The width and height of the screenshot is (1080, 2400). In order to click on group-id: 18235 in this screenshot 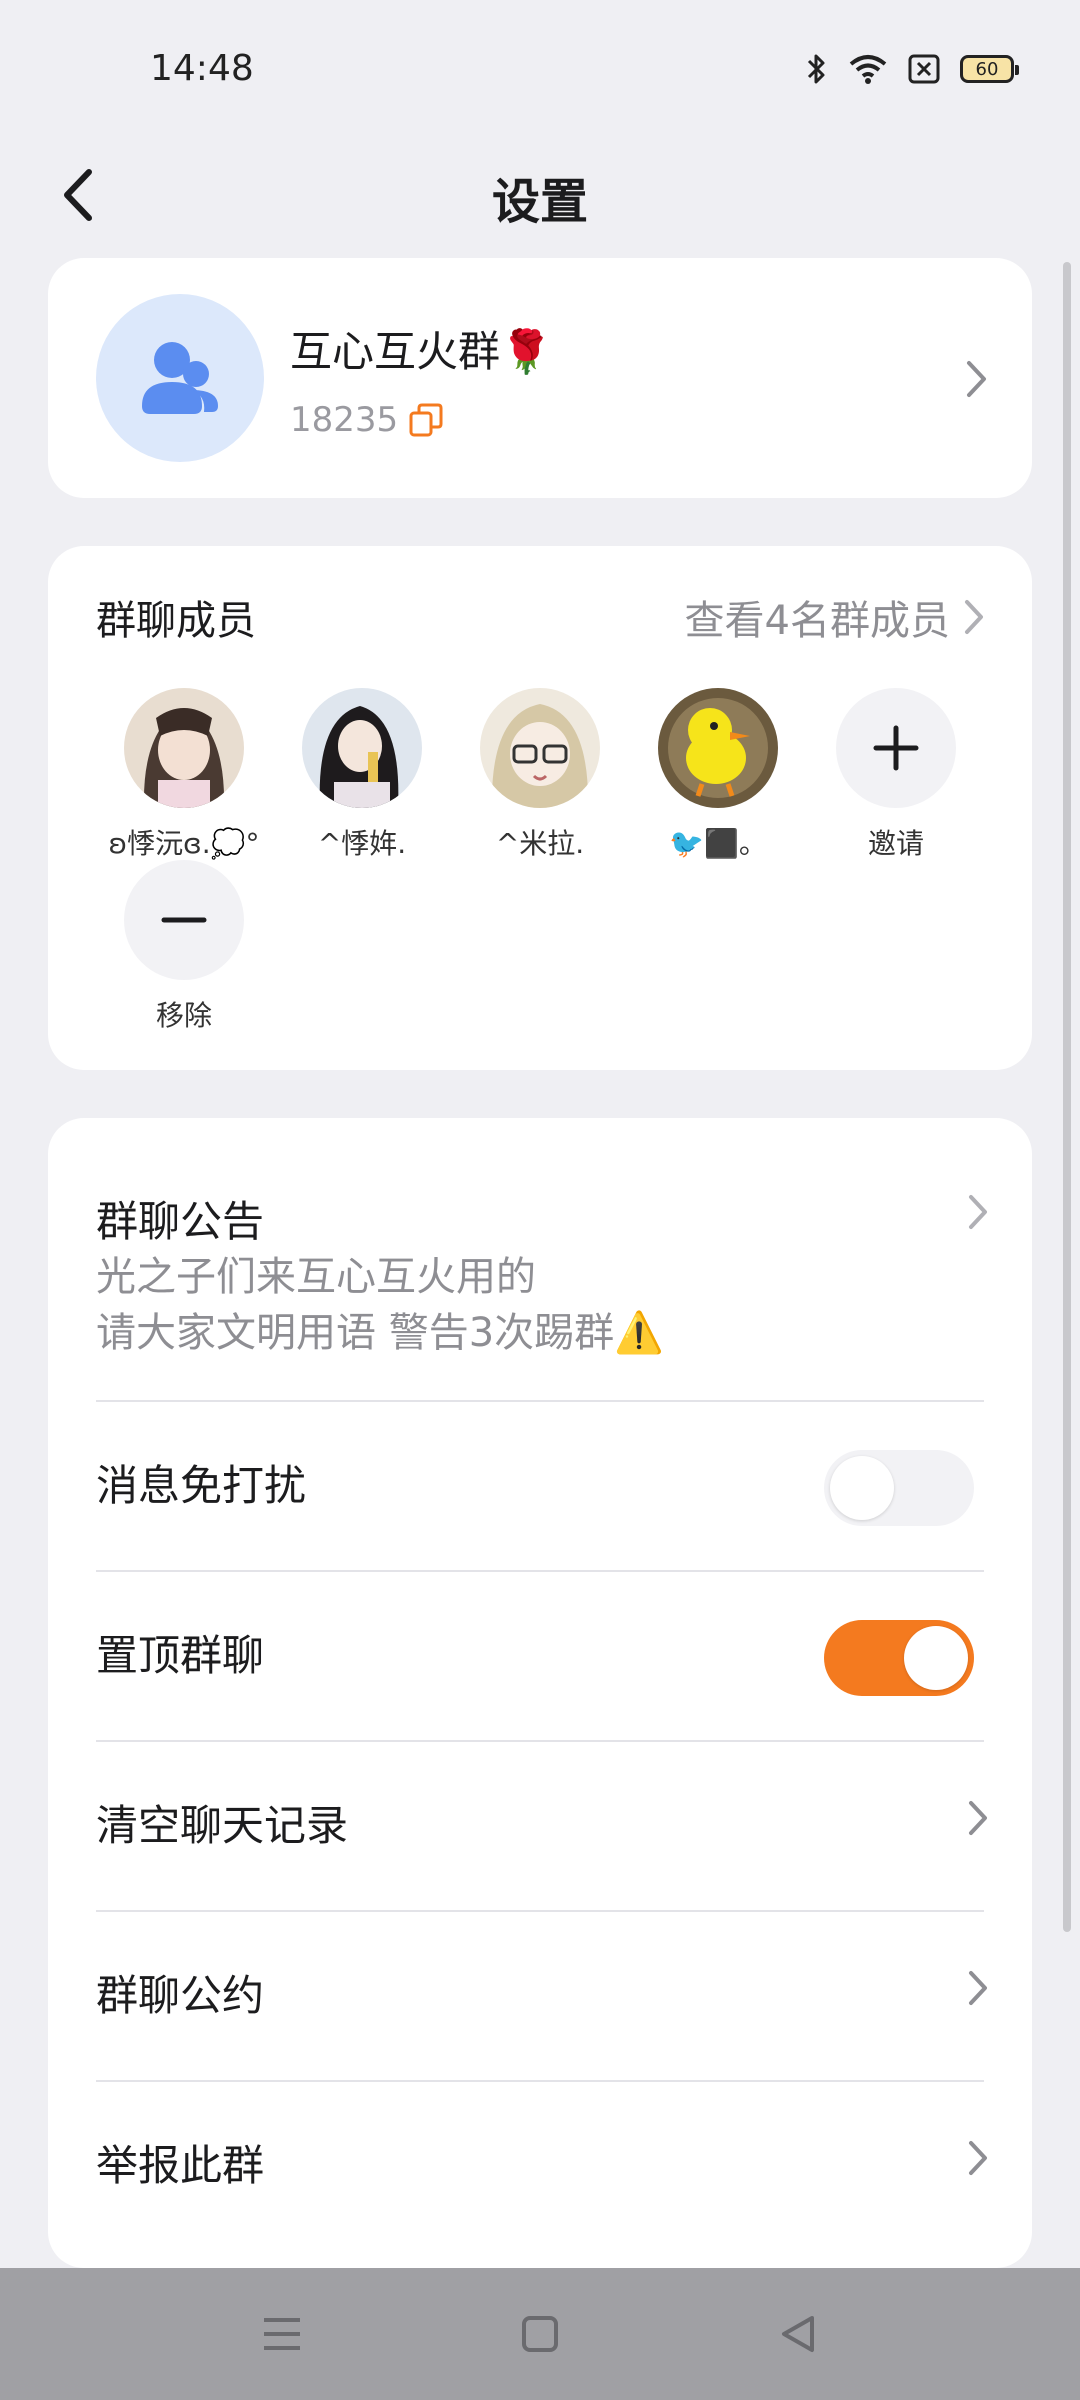, I will do `click(344, 420)`.